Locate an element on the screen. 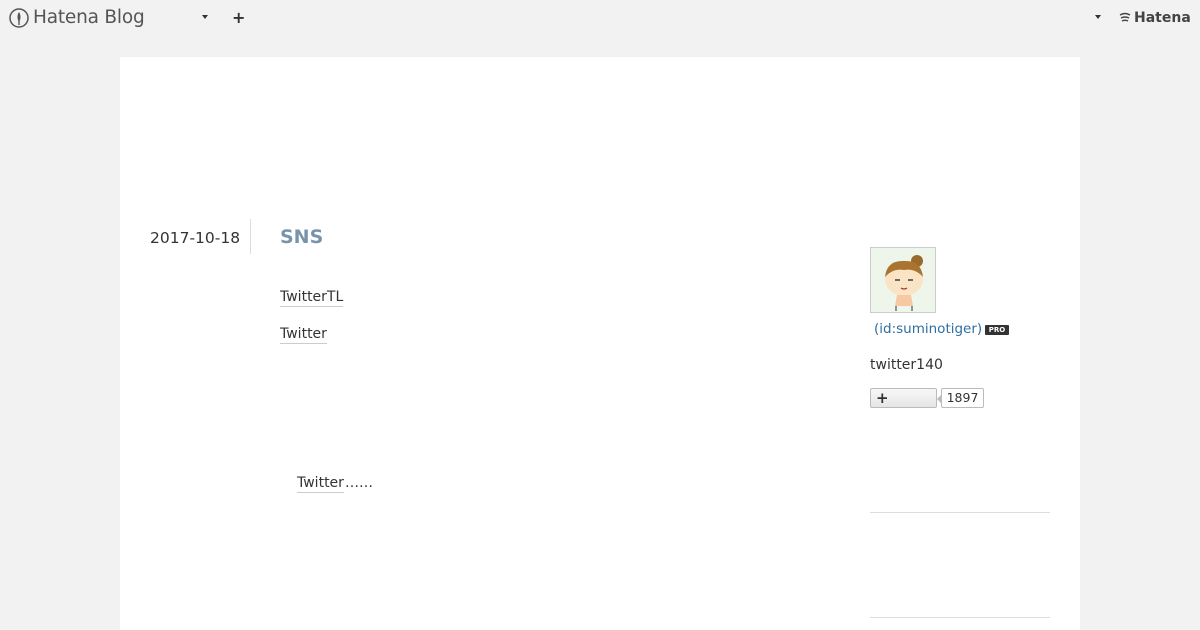 This screenshot has width=1200, height=630. hatena-blog-logo: Hatena Blog is located at coordinates (77, 17).